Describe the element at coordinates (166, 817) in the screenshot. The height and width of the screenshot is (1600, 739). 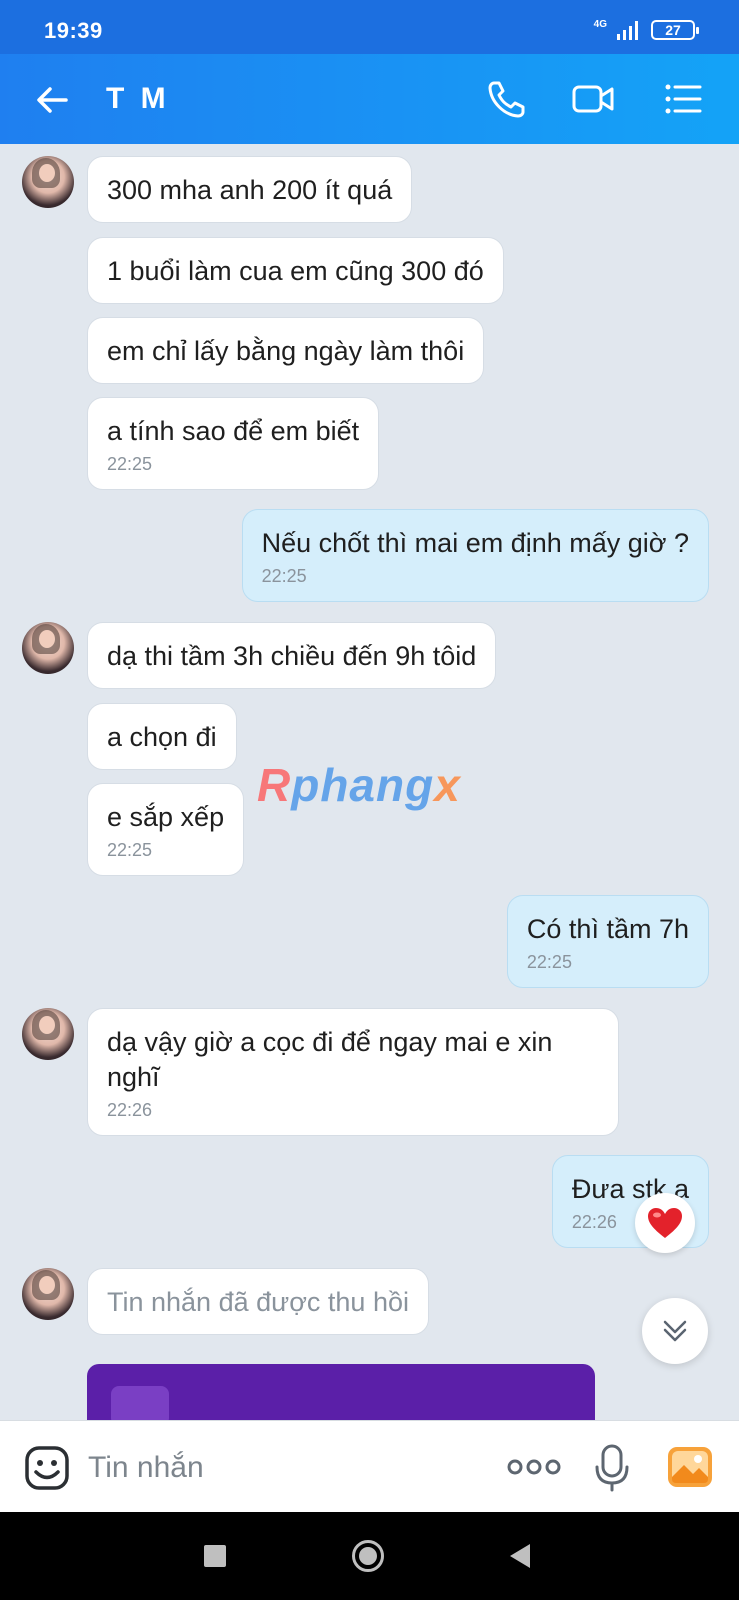
I see `message-text: e sắp xếp` at that location.